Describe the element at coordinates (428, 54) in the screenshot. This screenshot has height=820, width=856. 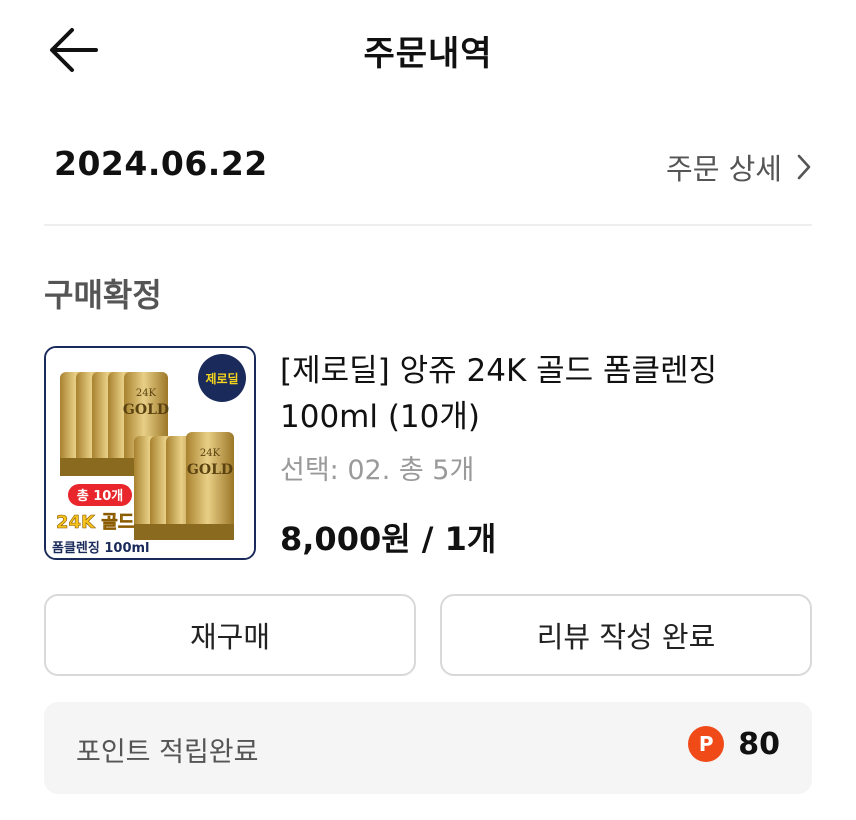
I see `page-title: 주문내역` at that location.